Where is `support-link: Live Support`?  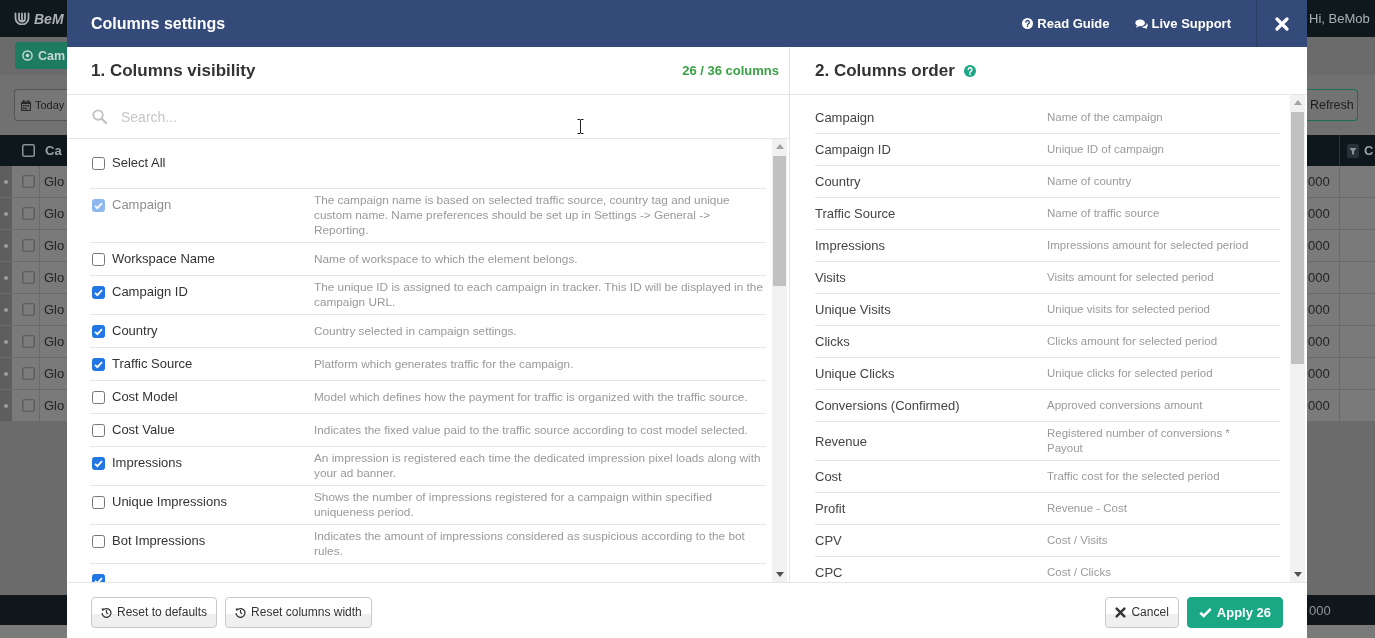 support-link: Live Support is located at coordinates (1182, 23).